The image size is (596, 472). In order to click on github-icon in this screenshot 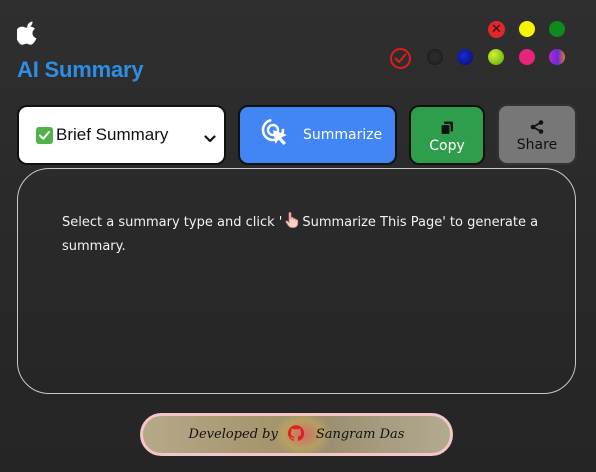, I will do `click(296, 434)`.